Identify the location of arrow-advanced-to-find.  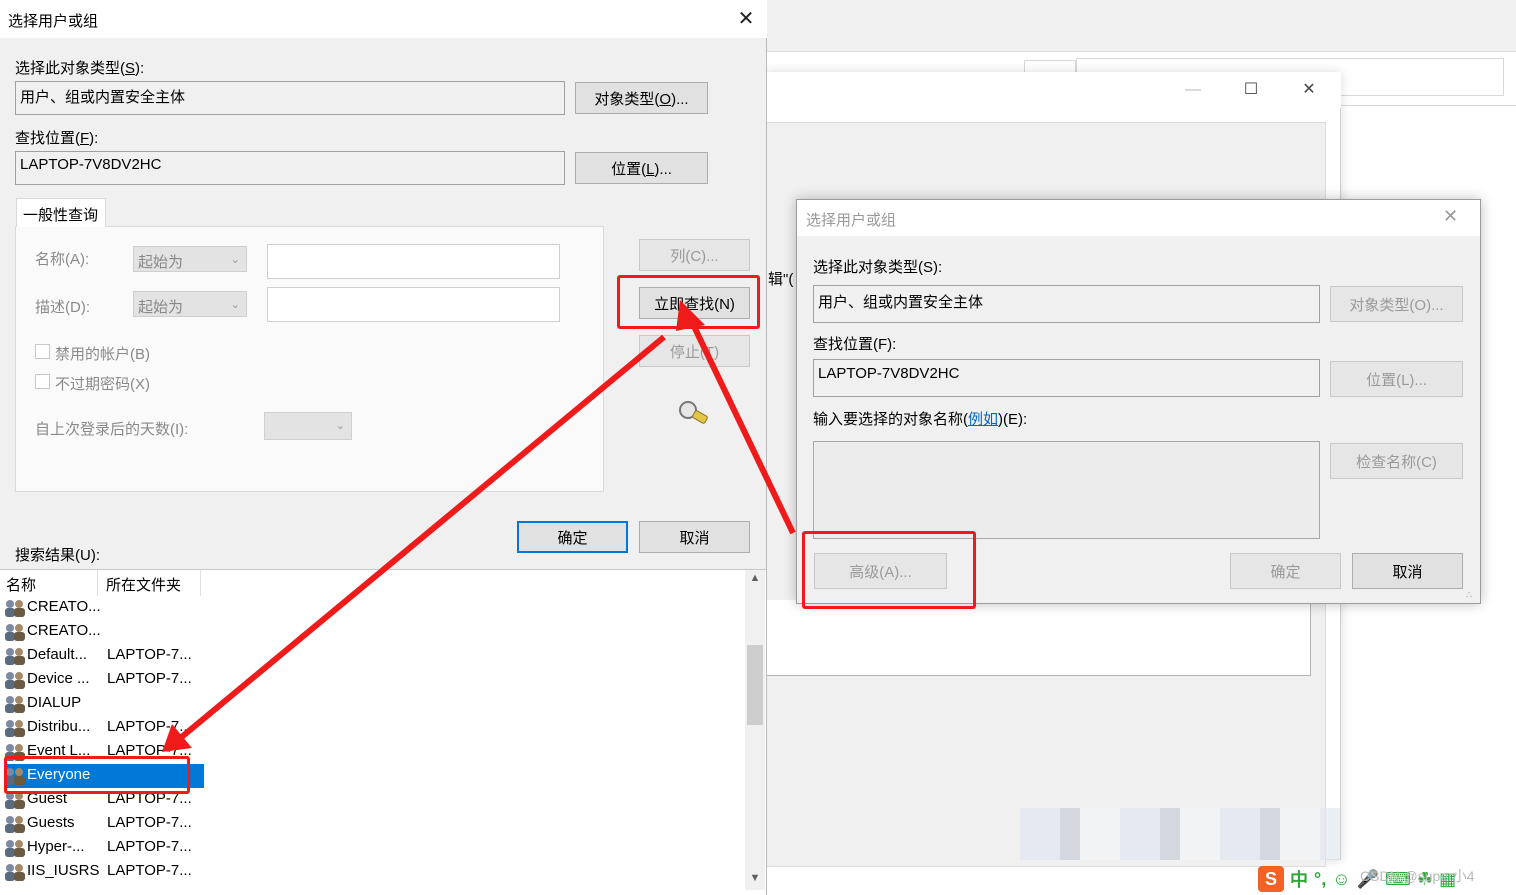
(741, 425).